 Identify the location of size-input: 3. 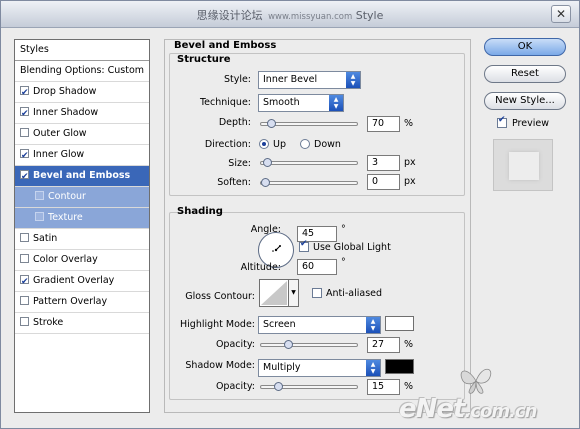
(383, 163).